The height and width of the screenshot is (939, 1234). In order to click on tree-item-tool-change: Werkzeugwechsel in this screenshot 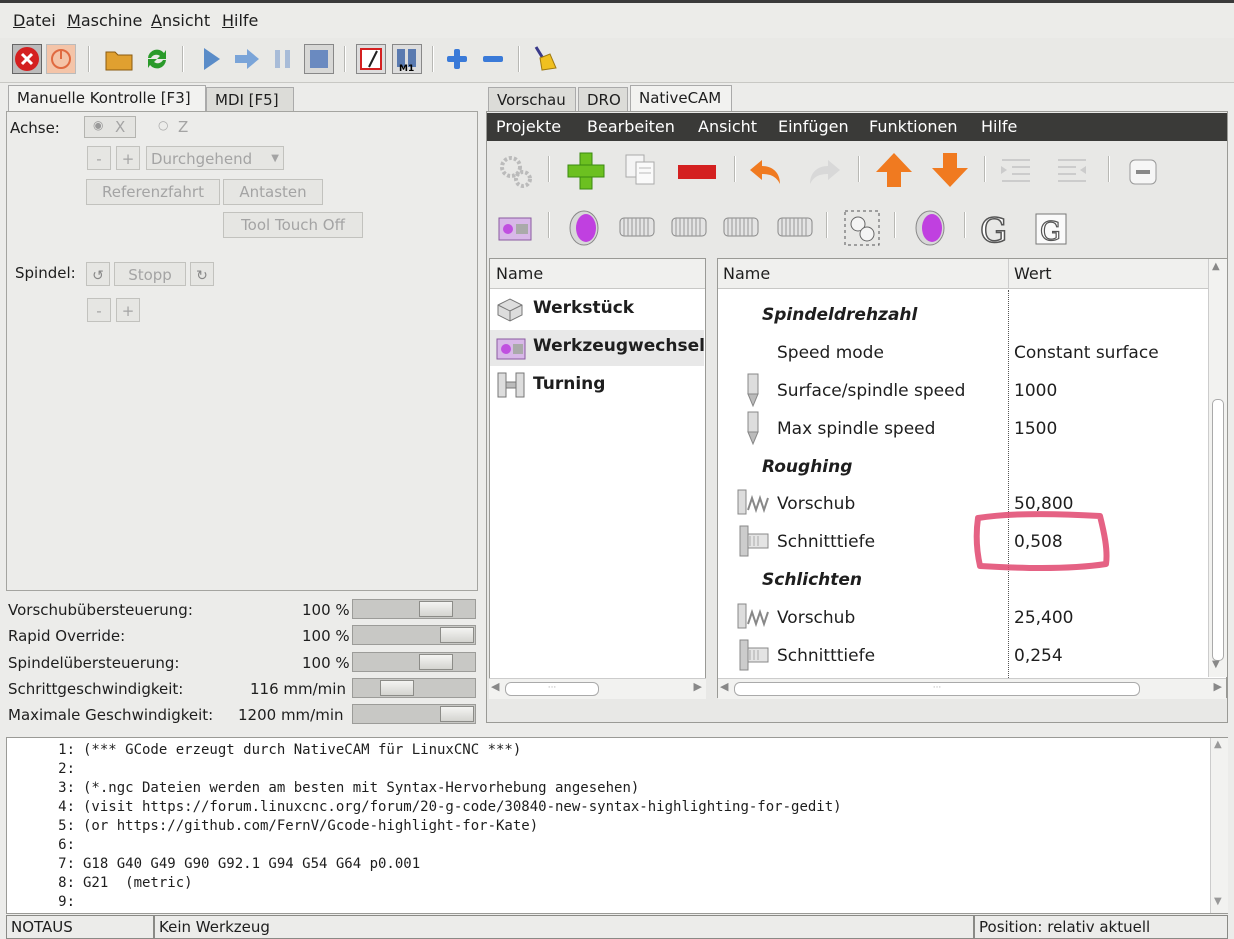, I will do `click(599, 347)`.